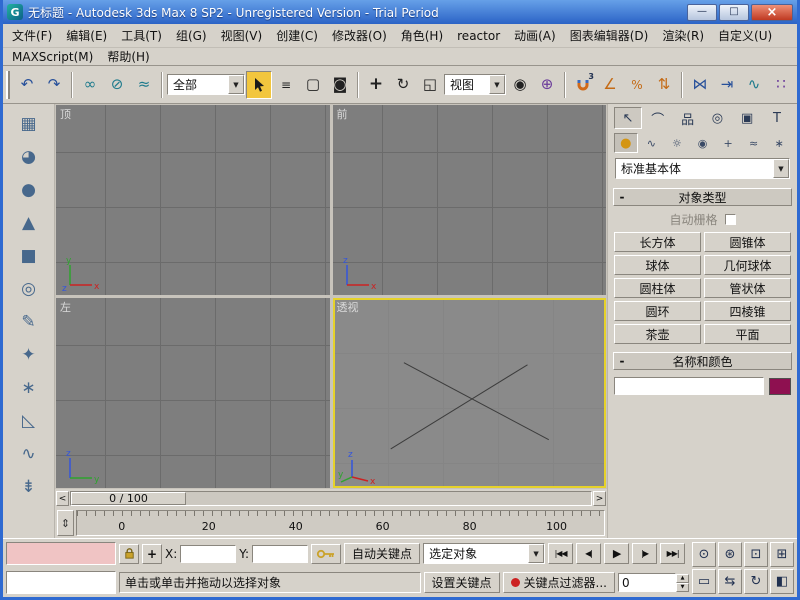 This screenshot has width=800, height=600. What do you see at coordinates (61, 582) in the screenshot?
I see `maxscript-listener-line` at bounding box center [61, 582].